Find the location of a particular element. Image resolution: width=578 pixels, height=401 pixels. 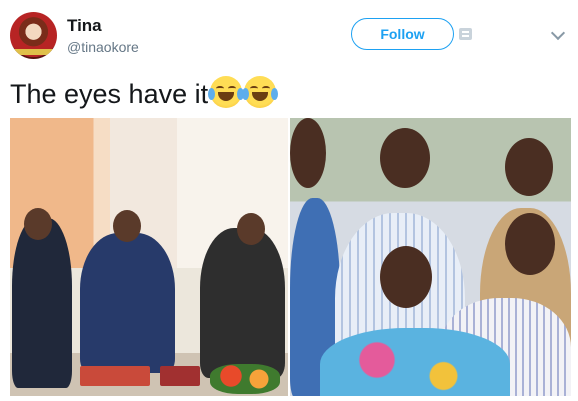

user-display-name: Tina is located at coordinates (84, 26).